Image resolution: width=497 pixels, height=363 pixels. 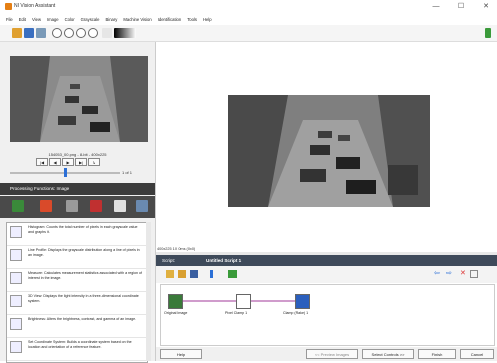 What do you see at coordinates (461, 7) in the screenshot?
I see `maximize-button: ☐` at bounding box center [461, 7].